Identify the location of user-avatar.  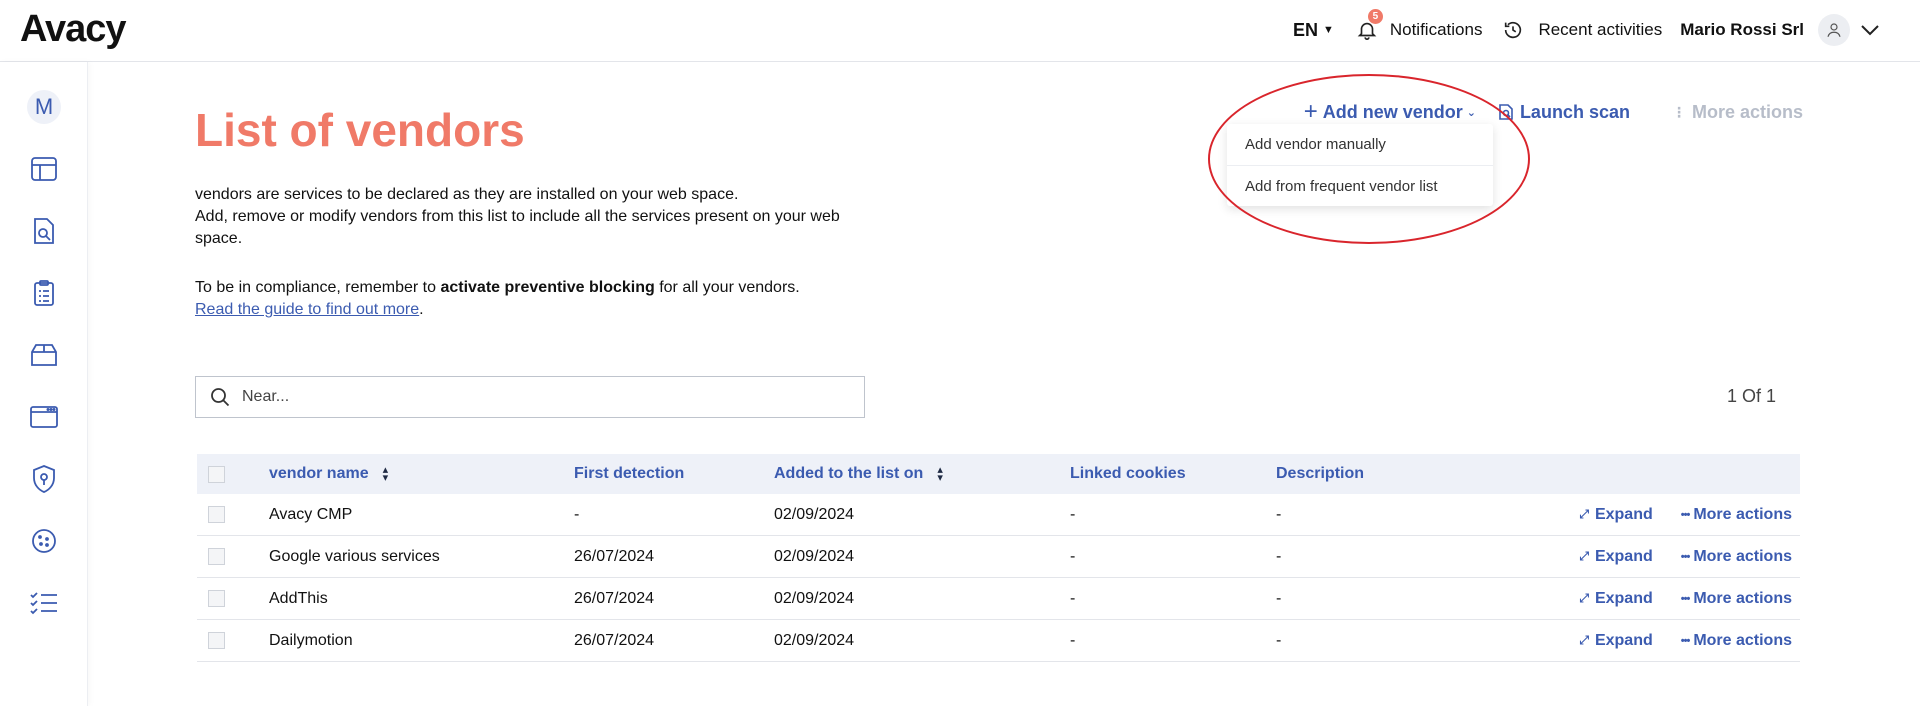
(1834, 30).